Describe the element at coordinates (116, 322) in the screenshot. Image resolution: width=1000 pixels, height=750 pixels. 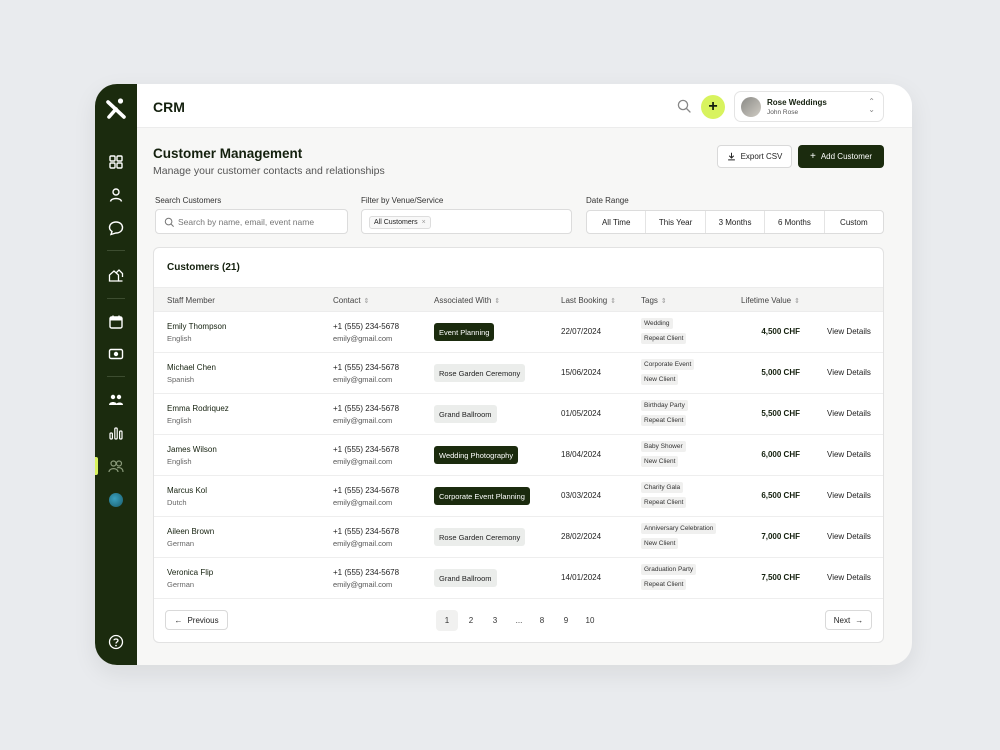
I see `calendar-icon` at that location.